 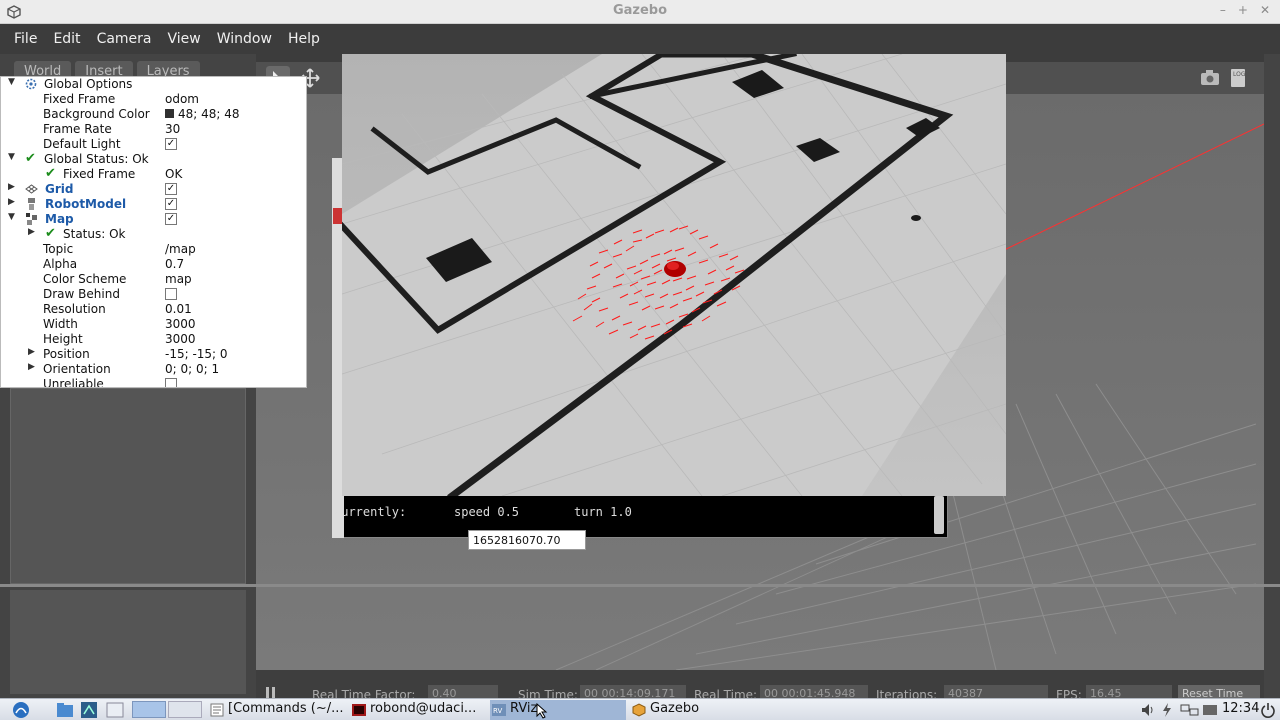 I want to click on gear-icon, so click(x=31, y=84).